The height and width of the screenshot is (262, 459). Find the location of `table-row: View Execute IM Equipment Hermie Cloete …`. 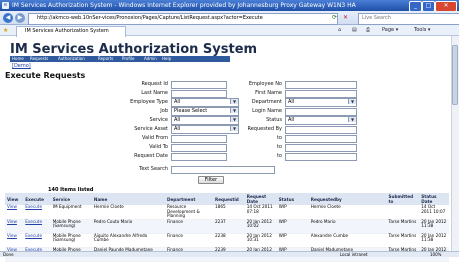

table-row: View Execute IM Equipment Hermie Cloete … is located at coordinates (227, 212).